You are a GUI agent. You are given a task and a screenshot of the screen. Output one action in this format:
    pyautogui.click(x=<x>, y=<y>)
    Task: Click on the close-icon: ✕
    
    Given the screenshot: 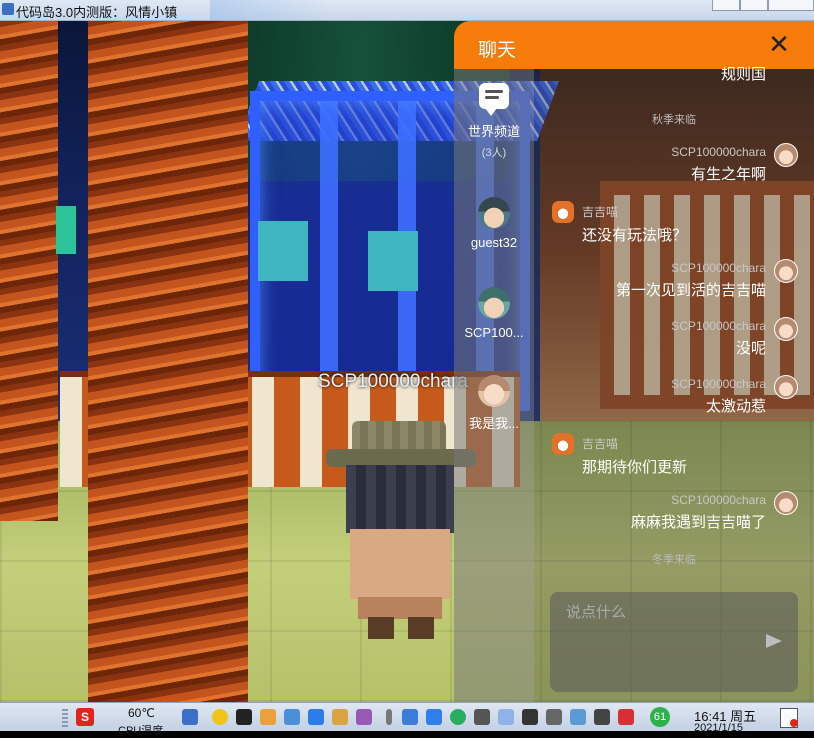 What is the action you would take?
    pyautogui.click(x=779, y=44)
    